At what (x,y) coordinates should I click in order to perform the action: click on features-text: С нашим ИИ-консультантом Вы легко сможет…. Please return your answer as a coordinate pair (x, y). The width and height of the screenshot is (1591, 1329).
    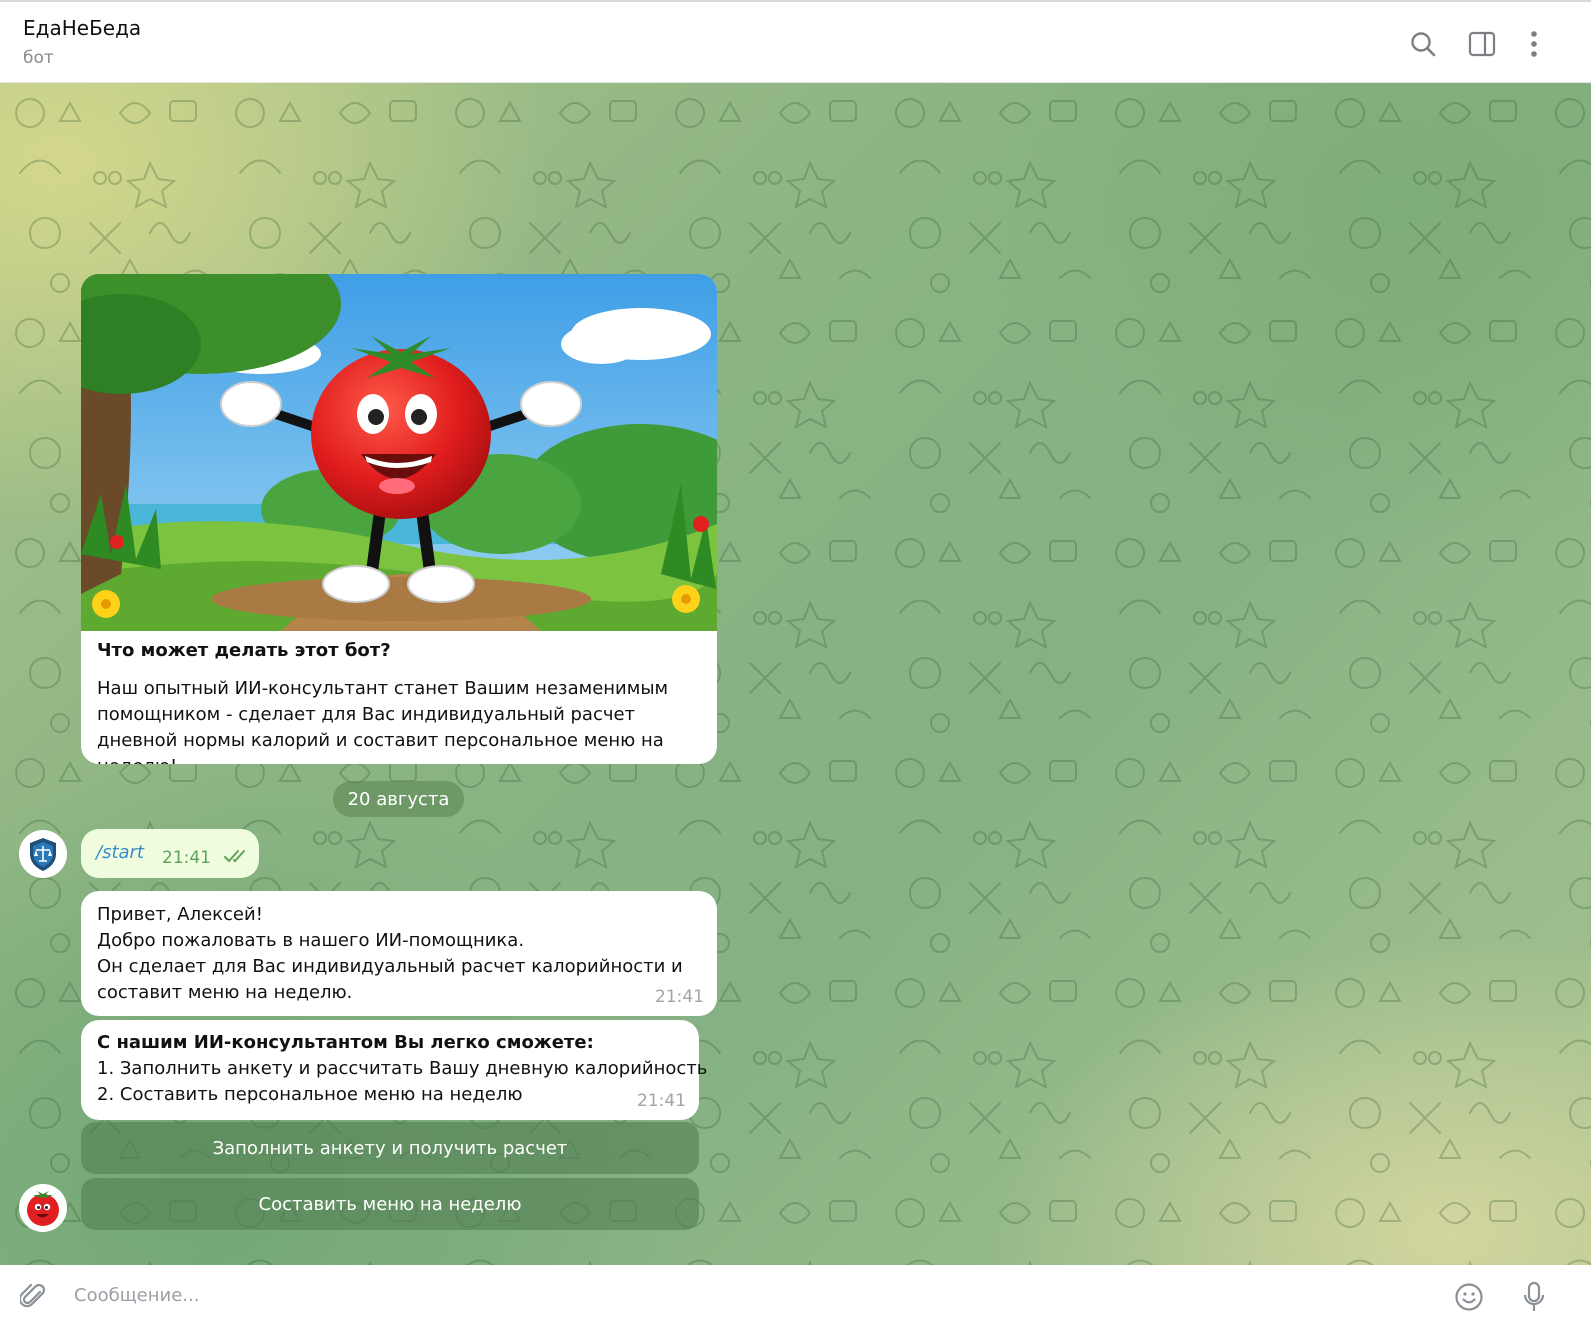
    Looking at the image, I should click on (402, 1069).